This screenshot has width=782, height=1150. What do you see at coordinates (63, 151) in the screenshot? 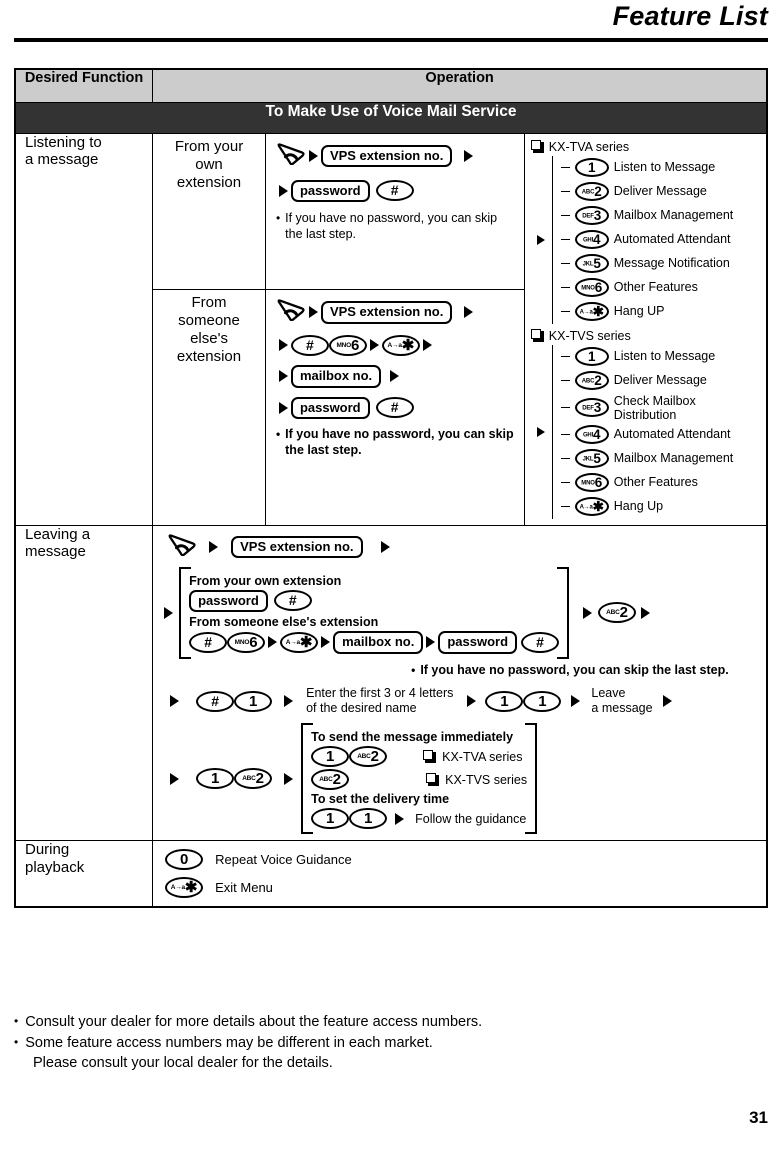
I see `function-label-listening-text: Listening to a message` at bounding box center [63, 151].